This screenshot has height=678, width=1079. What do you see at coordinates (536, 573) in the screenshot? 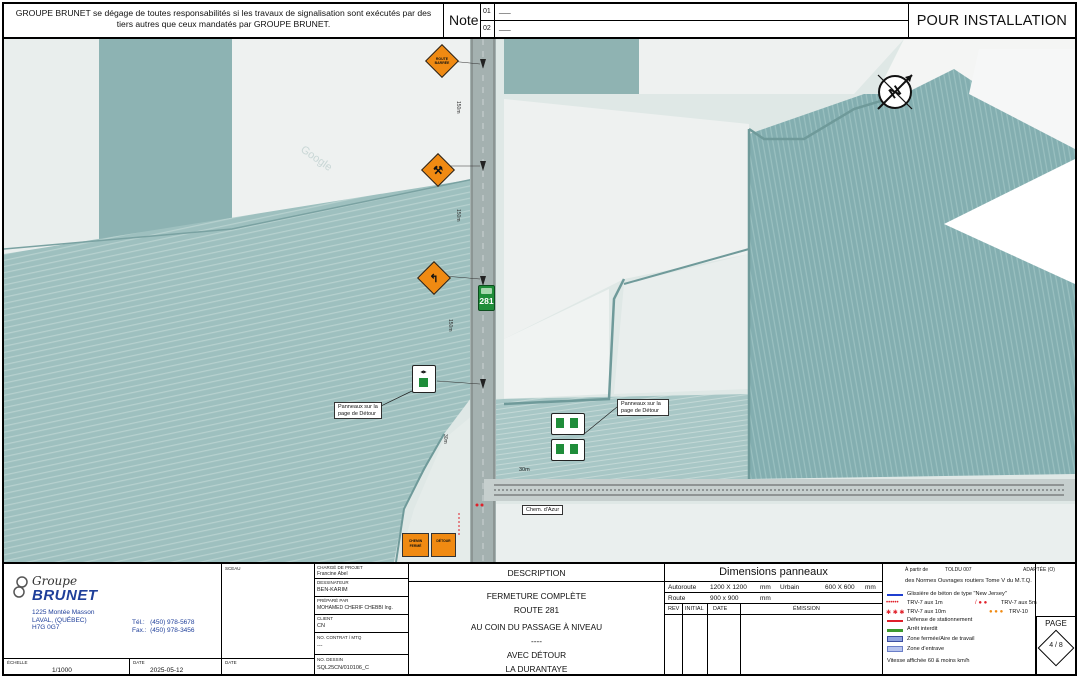
I see `description-heading: DESCRIPTION` at bounding box center [536, 573].